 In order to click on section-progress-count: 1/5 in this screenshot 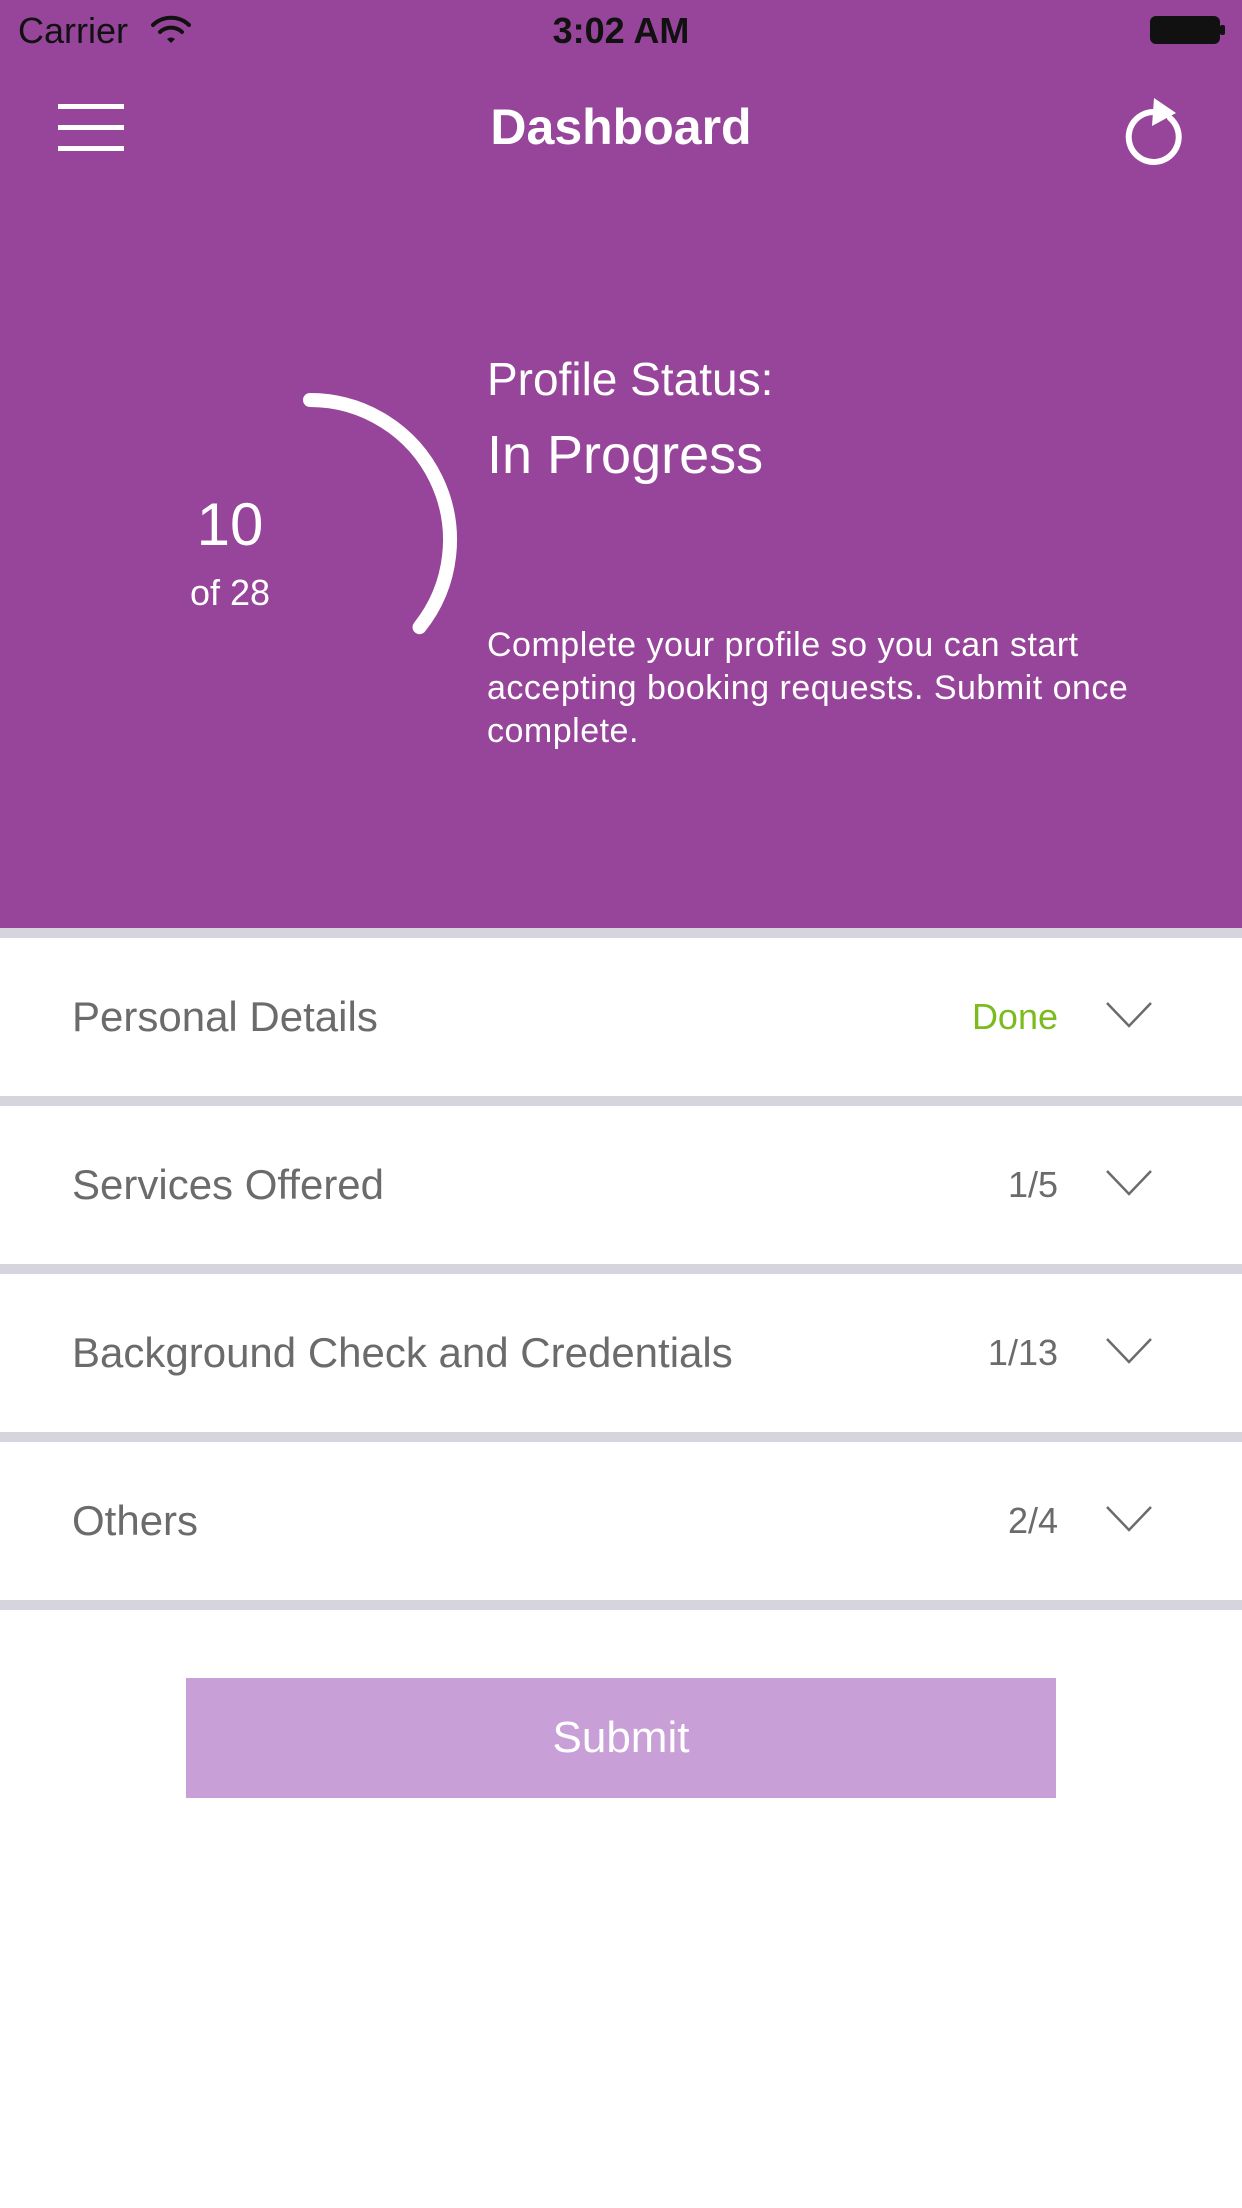, I will do `click(1032, 1184)`.